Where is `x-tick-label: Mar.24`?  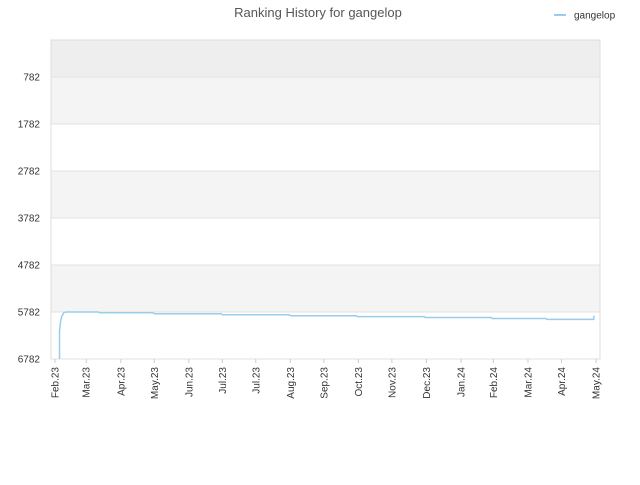 x-tick-label: Mar.24 is located at coordinates (528, 382).